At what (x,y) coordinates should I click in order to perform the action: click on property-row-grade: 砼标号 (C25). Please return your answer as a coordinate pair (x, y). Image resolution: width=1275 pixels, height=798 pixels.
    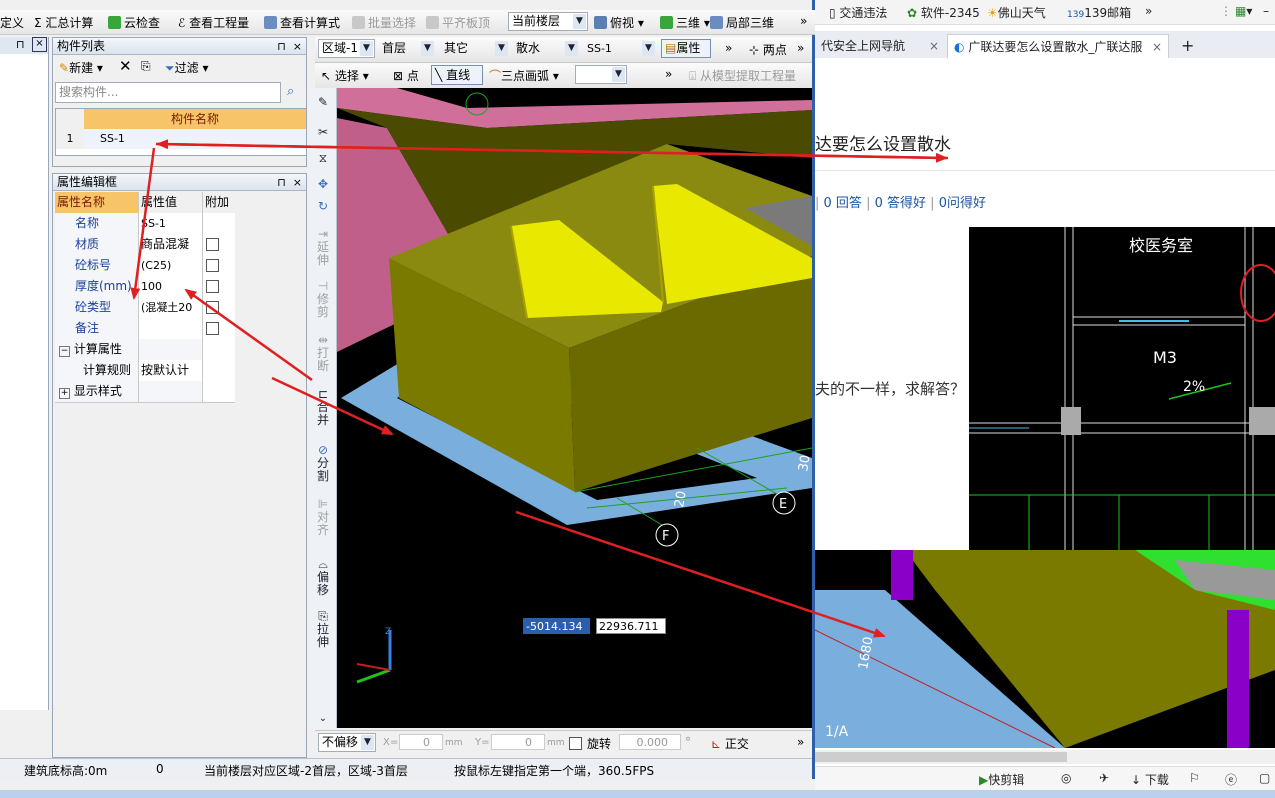
    Looking at the image, I should click on (145, 266).